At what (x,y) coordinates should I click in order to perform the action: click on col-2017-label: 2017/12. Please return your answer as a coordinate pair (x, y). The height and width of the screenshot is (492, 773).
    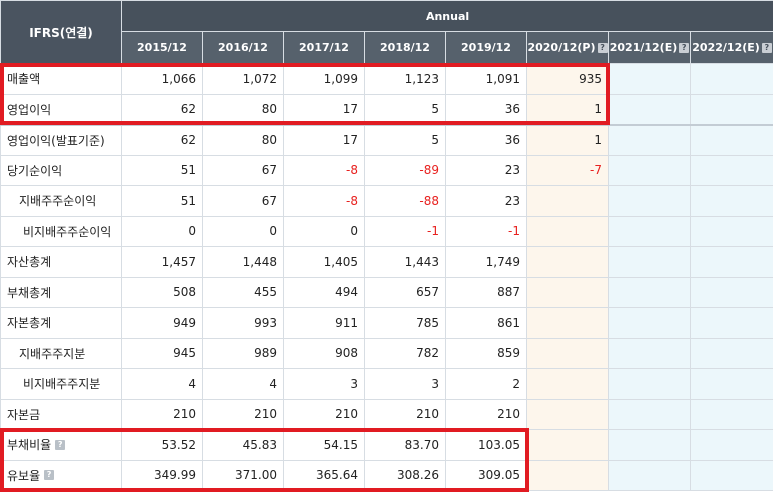
    Looking at the image, I should click on (324, 47).